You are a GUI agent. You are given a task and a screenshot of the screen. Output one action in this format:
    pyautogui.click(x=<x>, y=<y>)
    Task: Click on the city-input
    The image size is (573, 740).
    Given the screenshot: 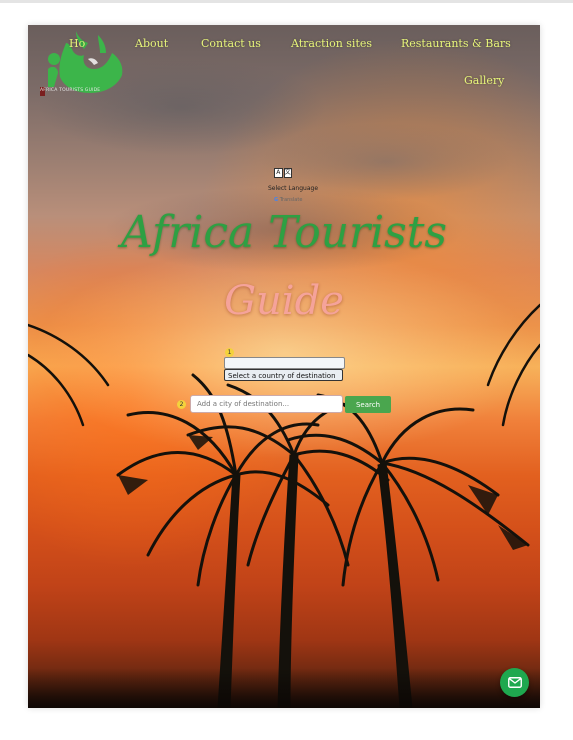 What is the action you would take?
    pyautogui.click(x=266, y=404)
    